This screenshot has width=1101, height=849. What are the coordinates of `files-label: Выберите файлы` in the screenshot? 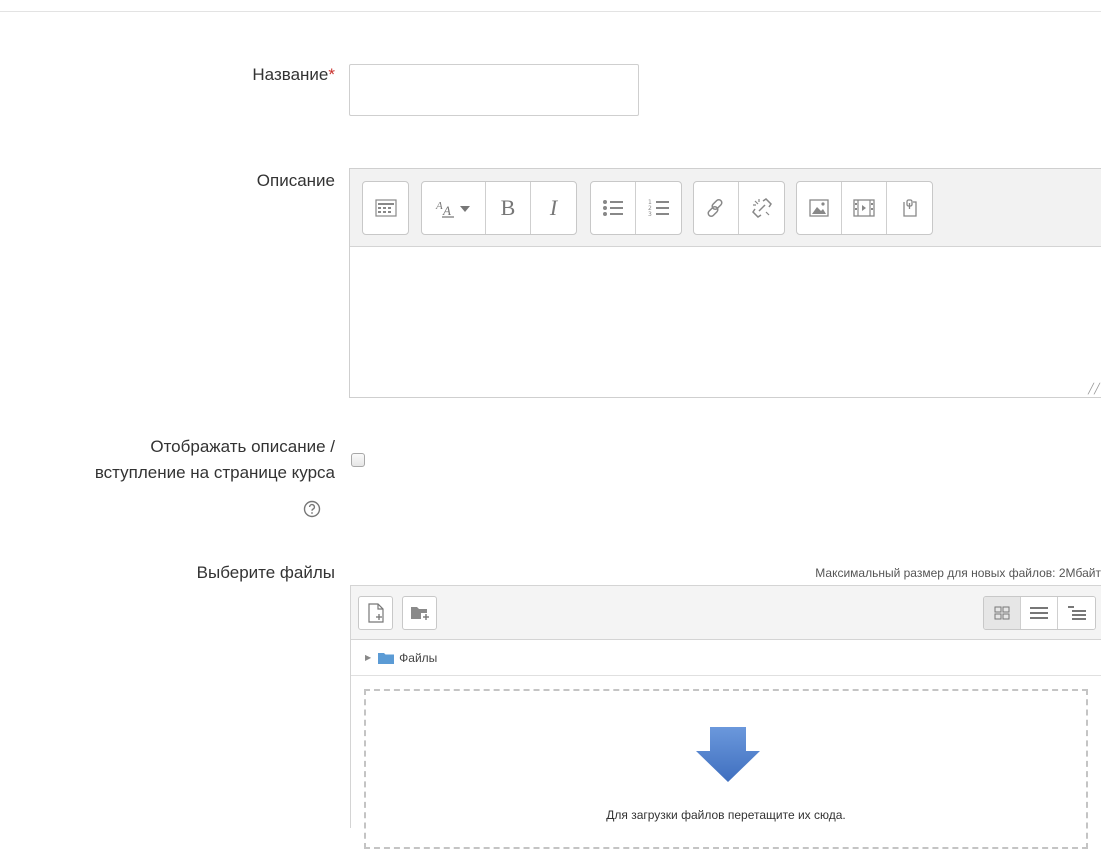 It's located at (265, 572).